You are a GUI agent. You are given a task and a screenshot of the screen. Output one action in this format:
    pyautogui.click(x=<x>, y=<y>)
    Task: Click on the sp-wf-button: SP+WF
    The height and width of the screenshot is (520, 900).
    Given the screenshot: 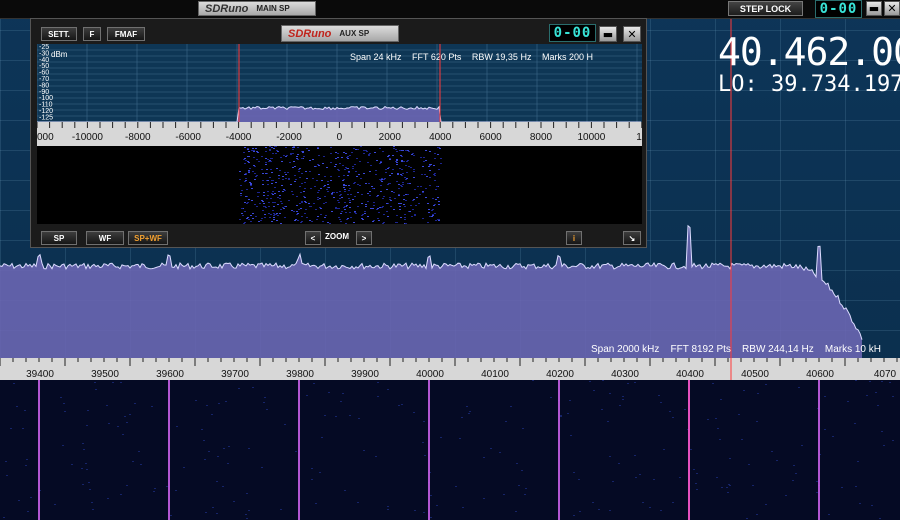 What is the action you would take?
    pyautogui.click(x=148, y=238)
    